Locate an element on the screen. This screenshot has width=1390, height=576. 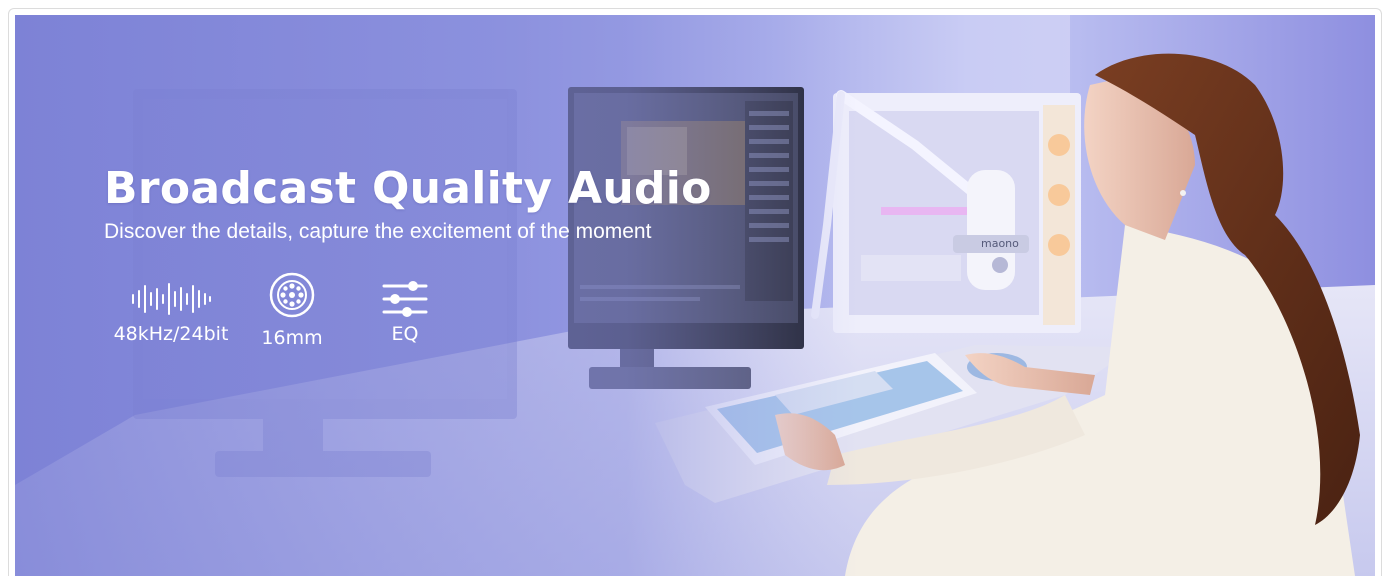
sound-wave-icon is located at coordinates (171, 299).